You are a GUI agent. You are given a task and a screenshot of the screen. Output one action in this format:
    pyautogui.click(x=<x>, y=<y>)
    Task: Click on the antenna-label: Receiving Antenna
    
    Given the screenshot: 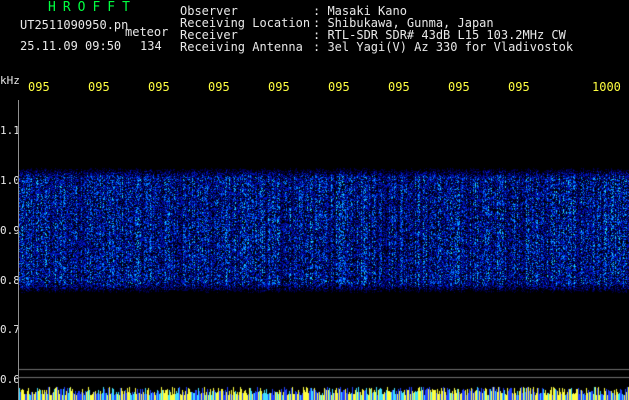 What is the action you would take?
    pyautogui.click(x=241, y=47)
    